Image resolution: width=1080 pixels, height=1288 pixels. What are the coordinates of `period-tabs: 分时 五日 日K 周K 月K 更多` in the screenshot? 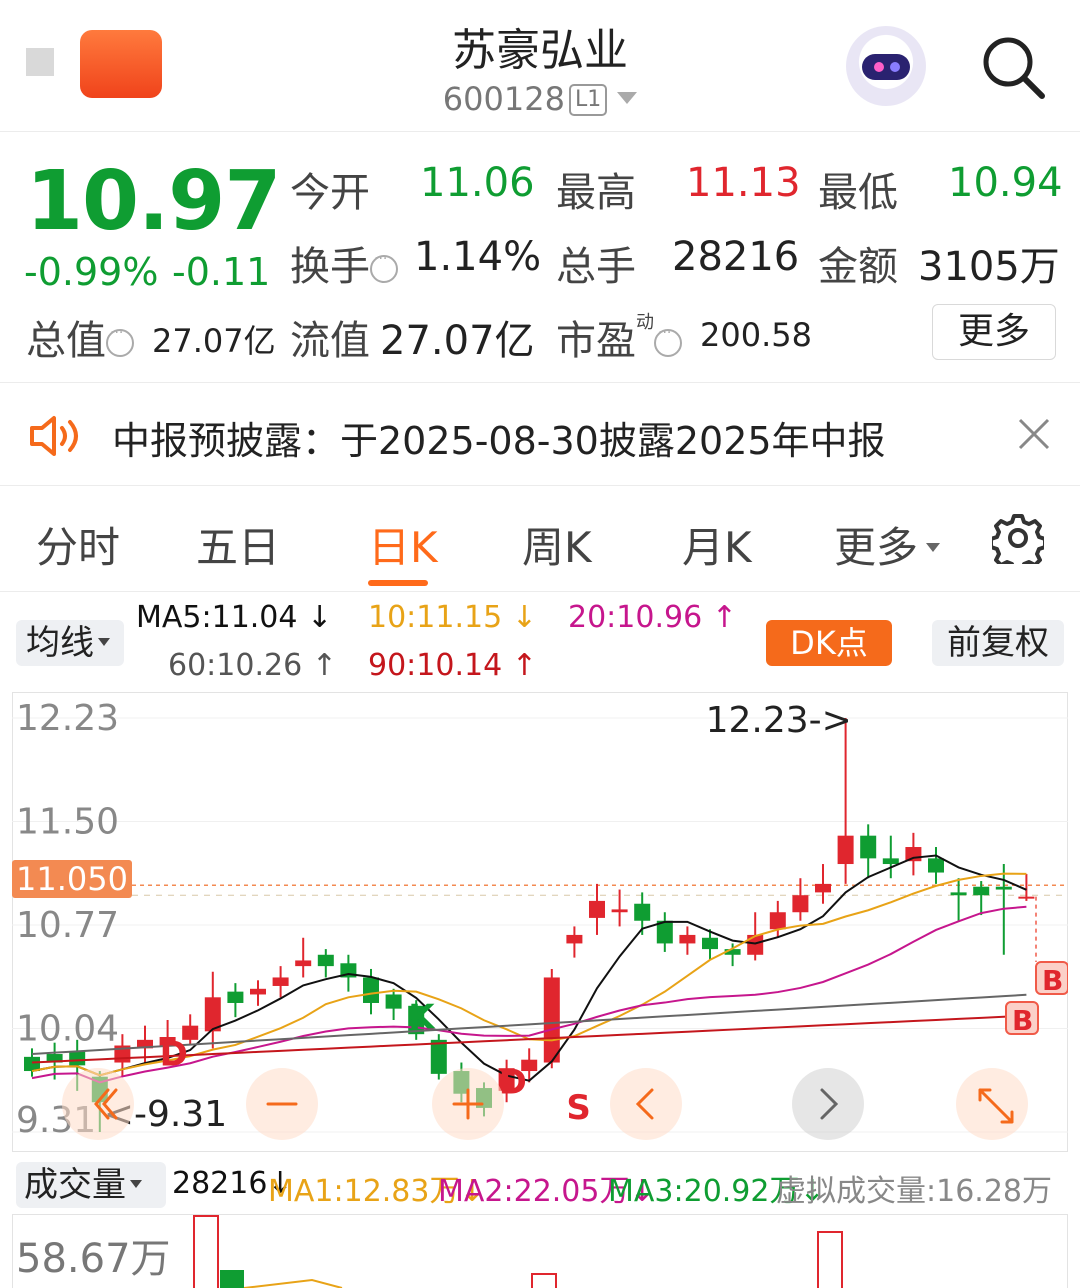 It's located at (540, 540).